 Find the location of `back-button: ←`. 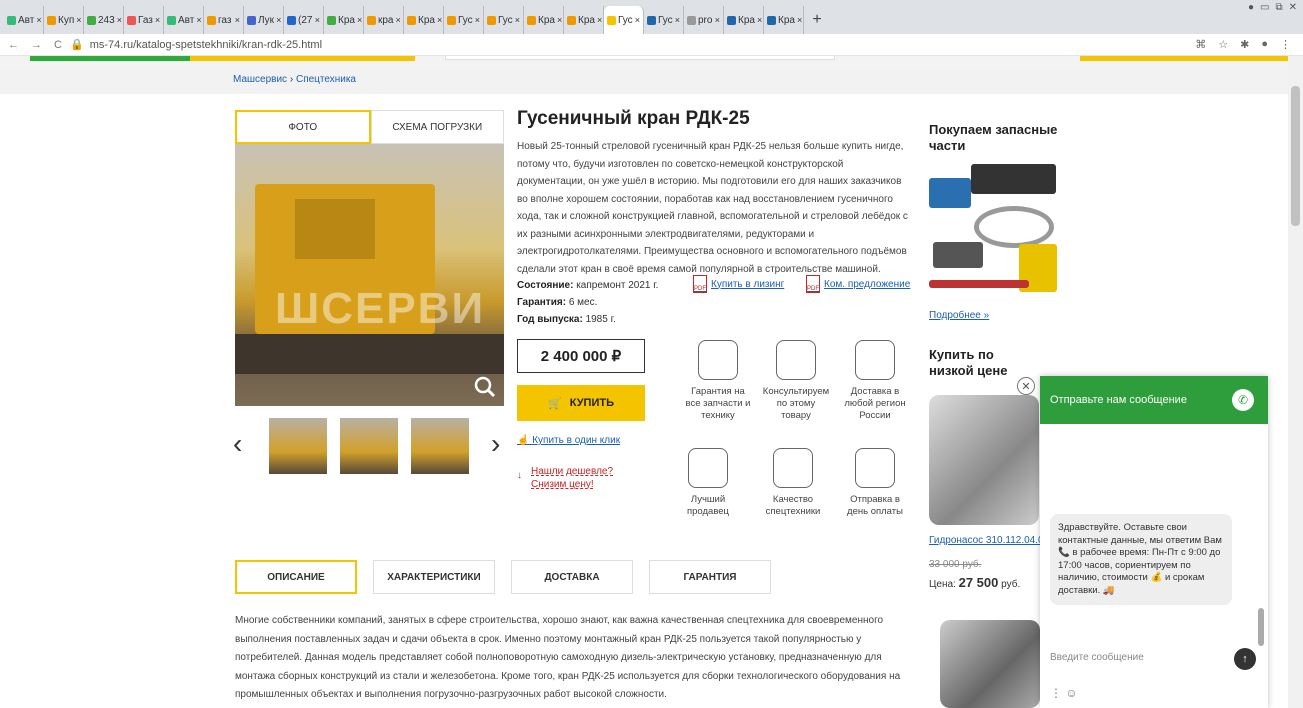

back-button: ← is located at coordinates (13, 45).